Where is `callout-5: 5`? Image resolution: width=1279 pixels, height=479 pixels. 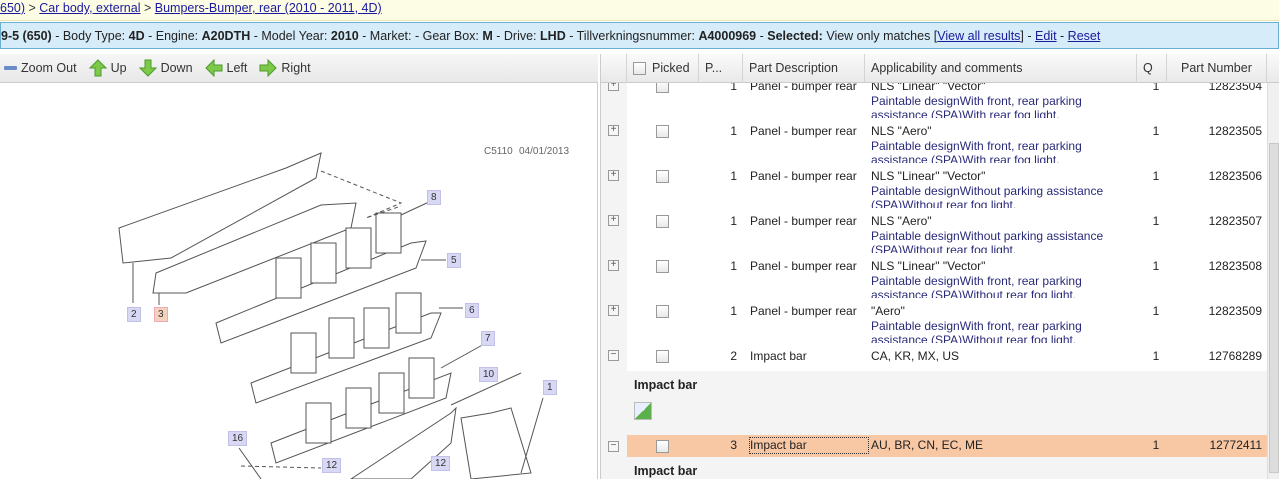
callout-5: 5 is located at coordinates (454, 260).